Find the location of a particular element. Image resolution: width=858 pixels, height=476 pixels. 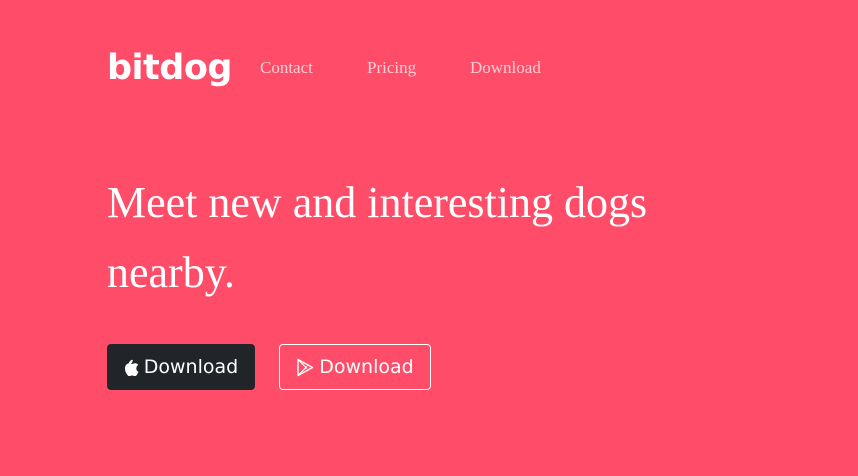

nav-link-download: Download is located at coordinates (505, 68).